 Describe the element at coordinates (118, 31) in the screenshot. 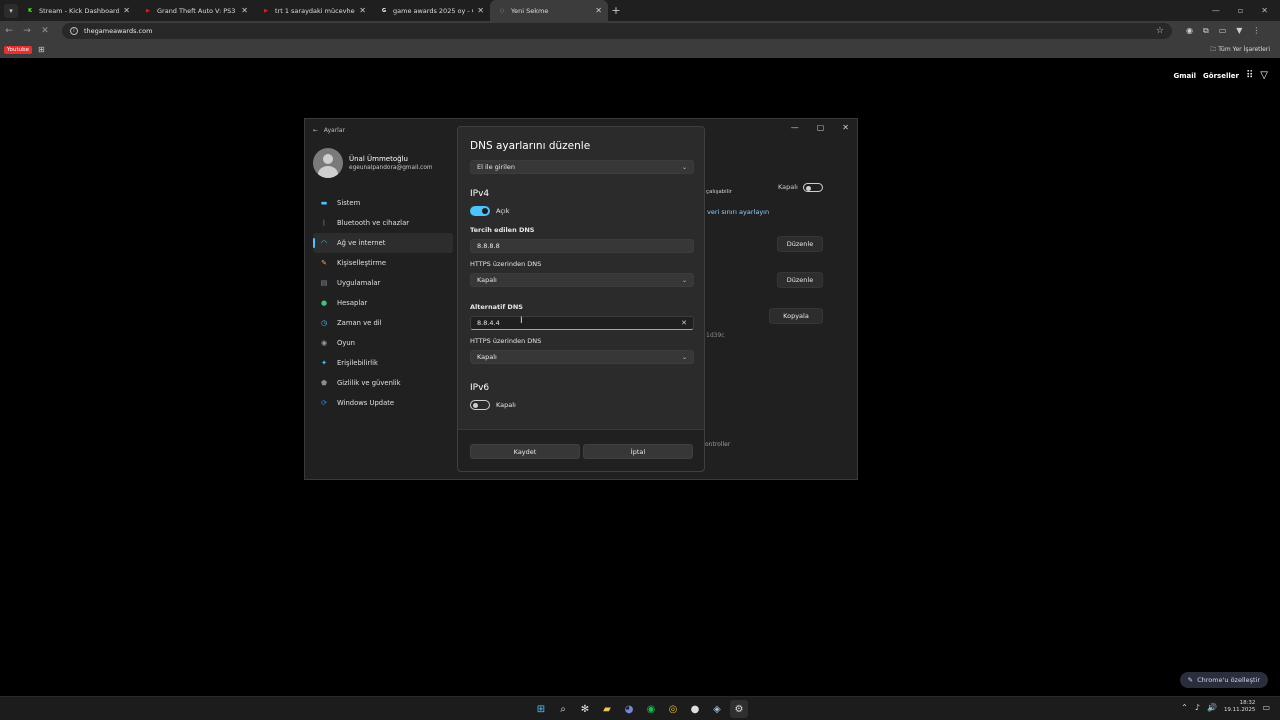

I see `url-text: thegameawards.com` at that location.